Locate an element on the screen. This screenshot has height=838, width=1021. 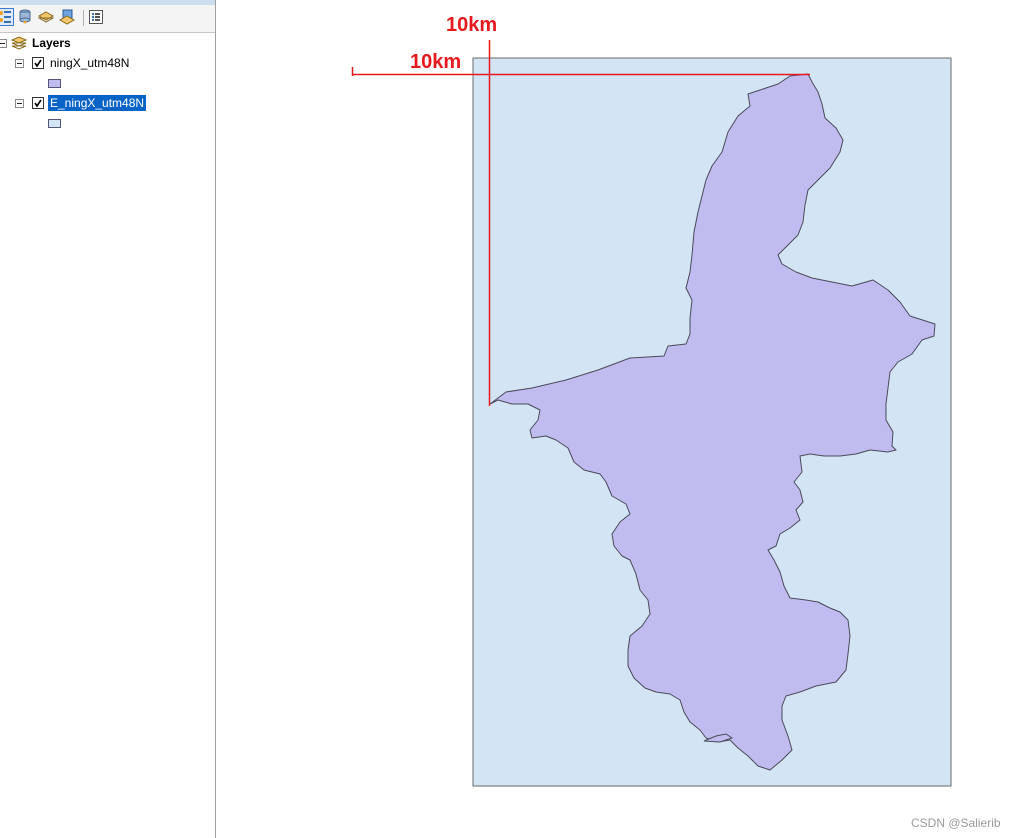
options-button is located at coordinates (96, 17).